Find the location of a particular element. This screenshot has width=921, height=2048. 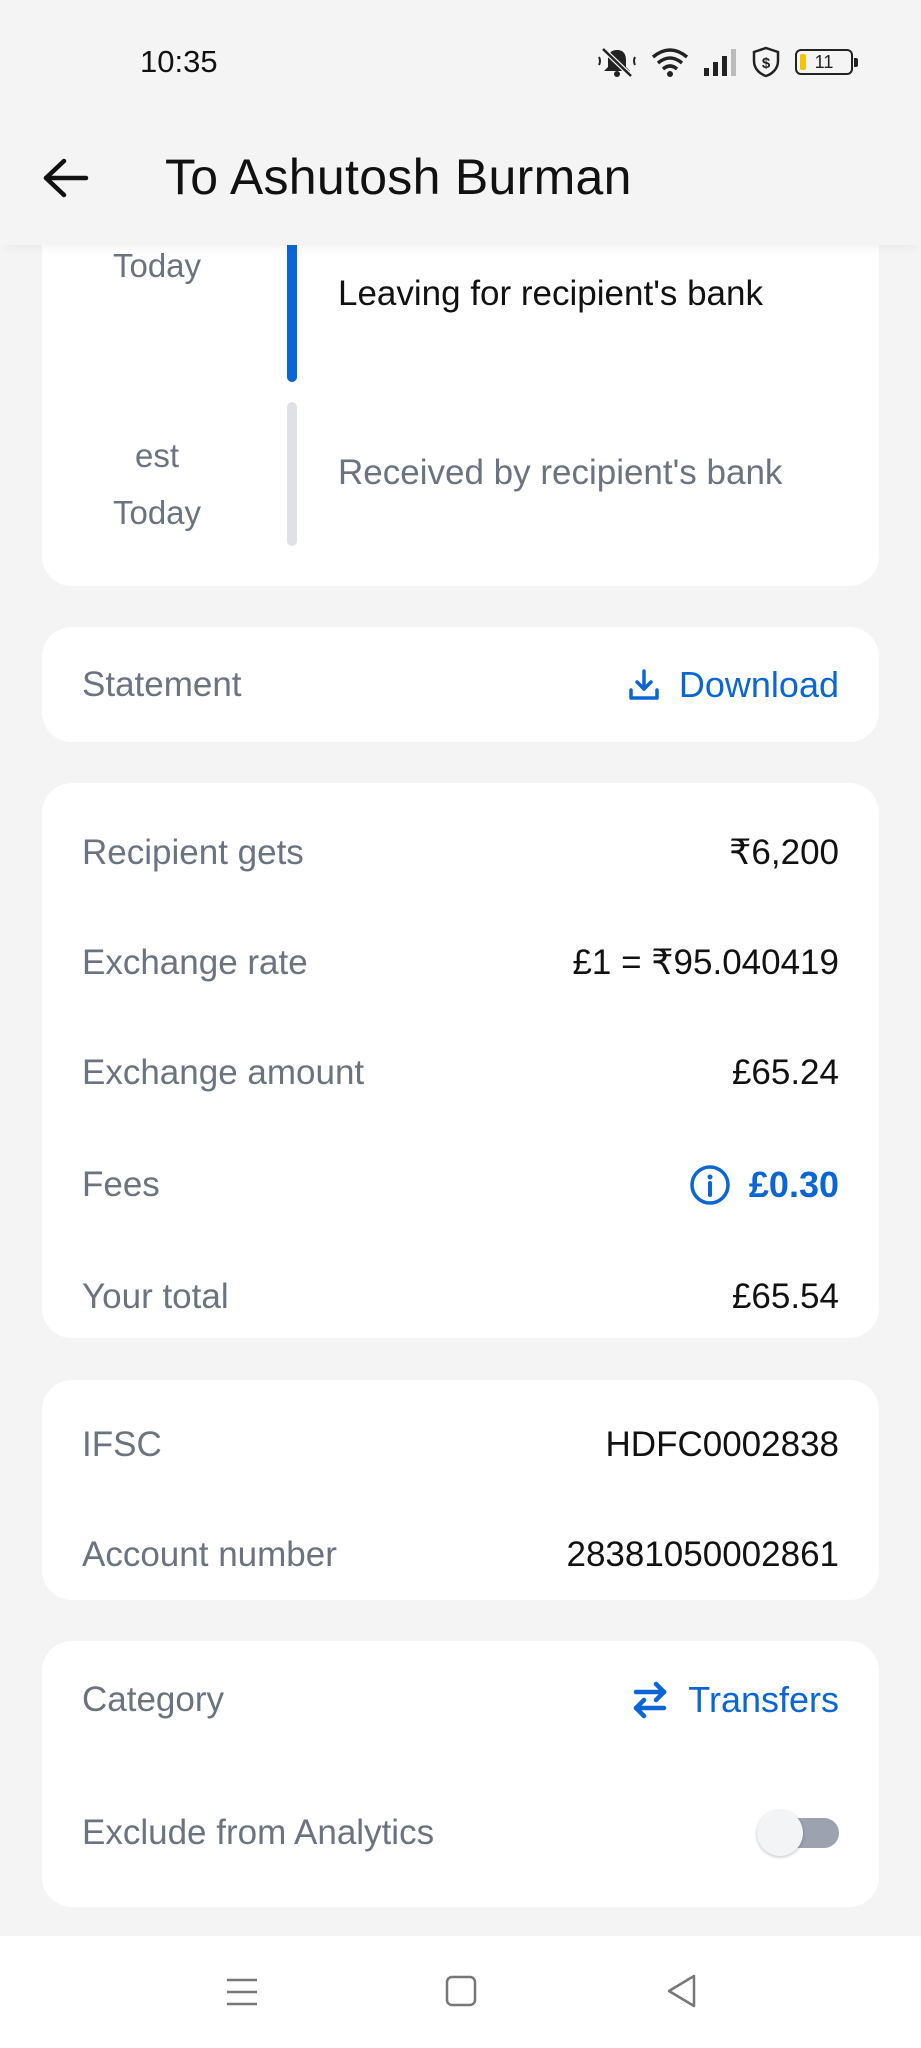

timeline-est: est is located at coordinates (157, 455).